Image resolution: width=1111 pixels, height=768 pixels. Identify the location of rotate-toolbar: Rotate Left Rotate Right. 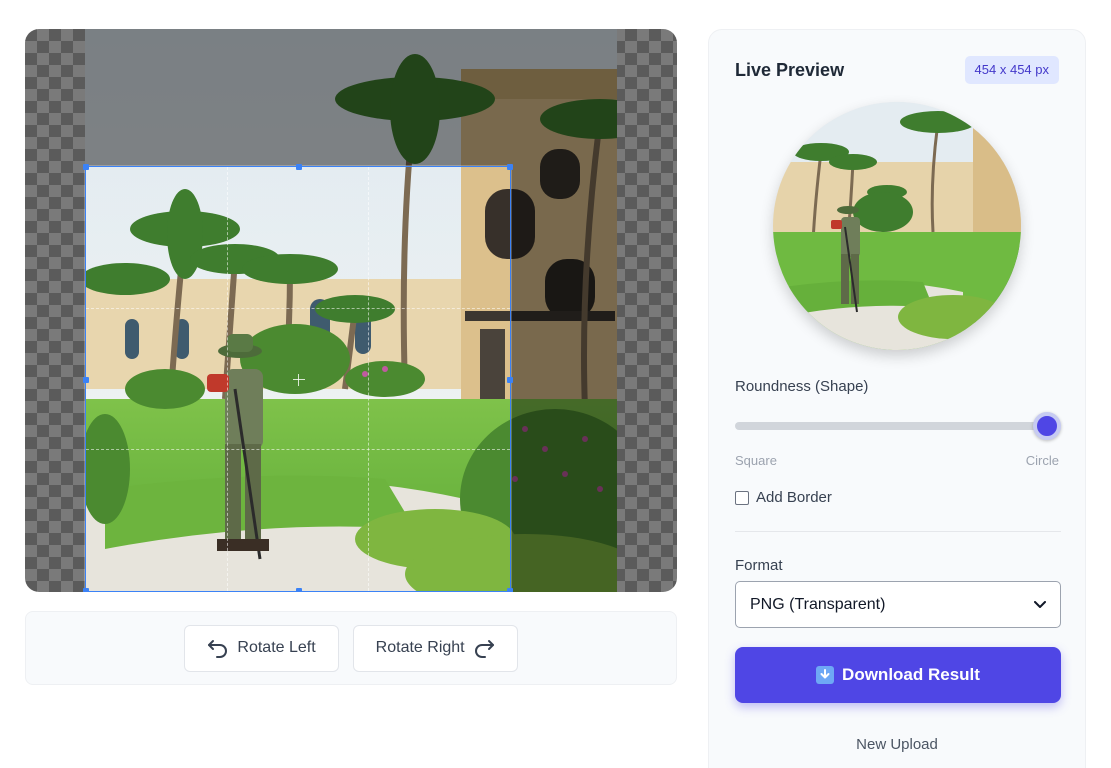
(351, 648).